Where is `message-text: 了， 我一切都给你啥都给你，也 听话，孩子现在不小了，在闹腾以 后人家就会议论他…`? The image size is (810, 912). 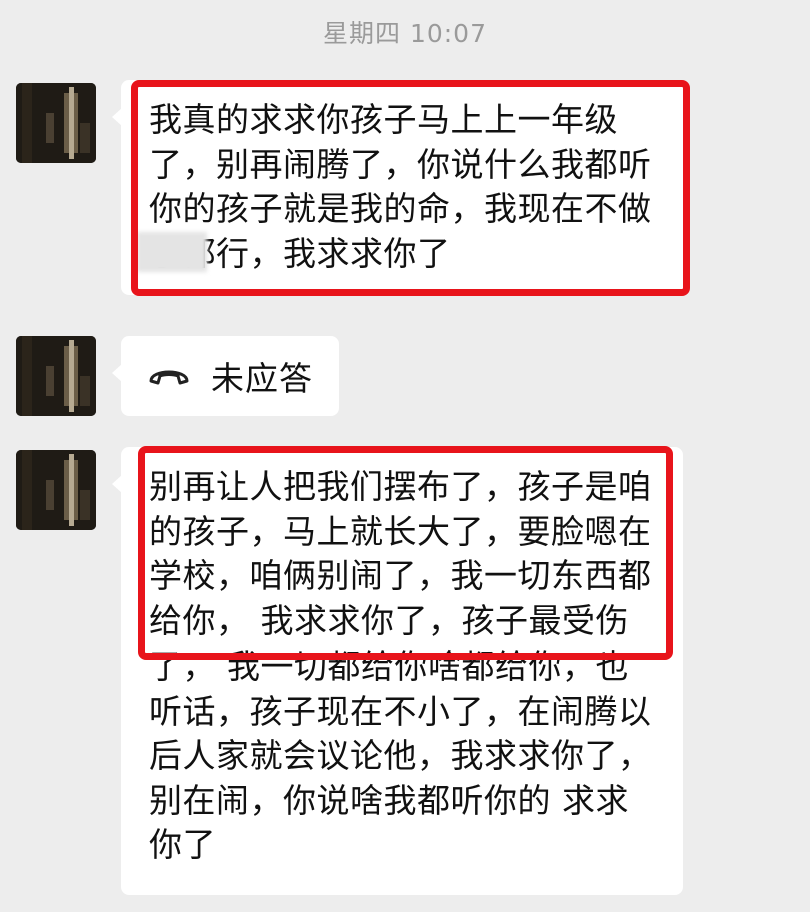
message-text: 了， 我一切都给你啥都给你，也 听话，孩子现在不小了，在闹腾以 后人家就会议论他… is located at coordinates (400, 755).